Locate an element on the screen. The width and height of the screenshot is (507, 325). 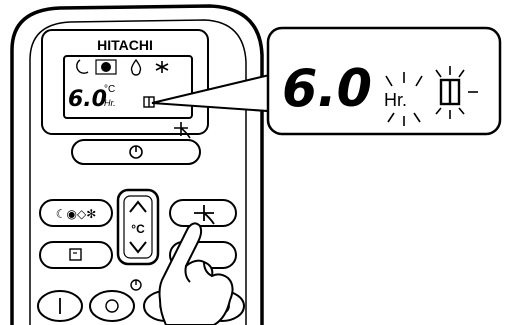
timer-set-button is located at coordinates (76, 255).